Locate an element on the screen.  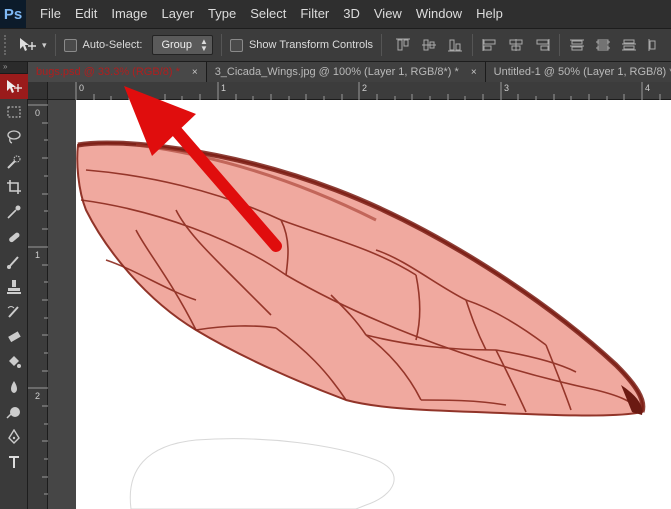
tools-panel-header: » is located at coordinates (13, 68).